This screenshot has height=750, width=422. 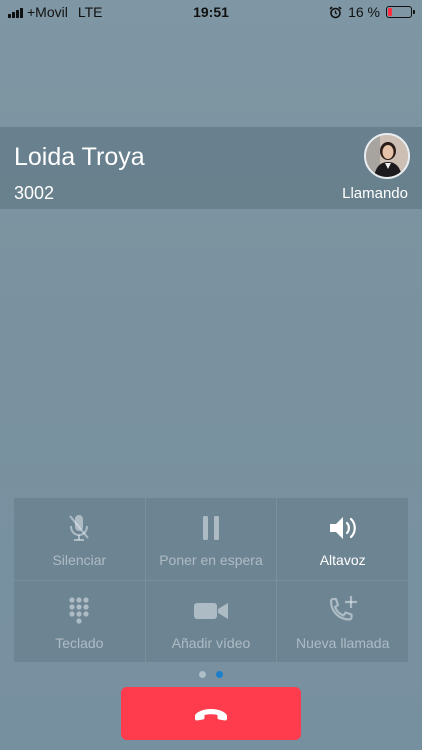 What do you see at coordinates (211, 560) in the screenshot?
I see `hold-label: Poner en espera` at bounding box center [211, 560].